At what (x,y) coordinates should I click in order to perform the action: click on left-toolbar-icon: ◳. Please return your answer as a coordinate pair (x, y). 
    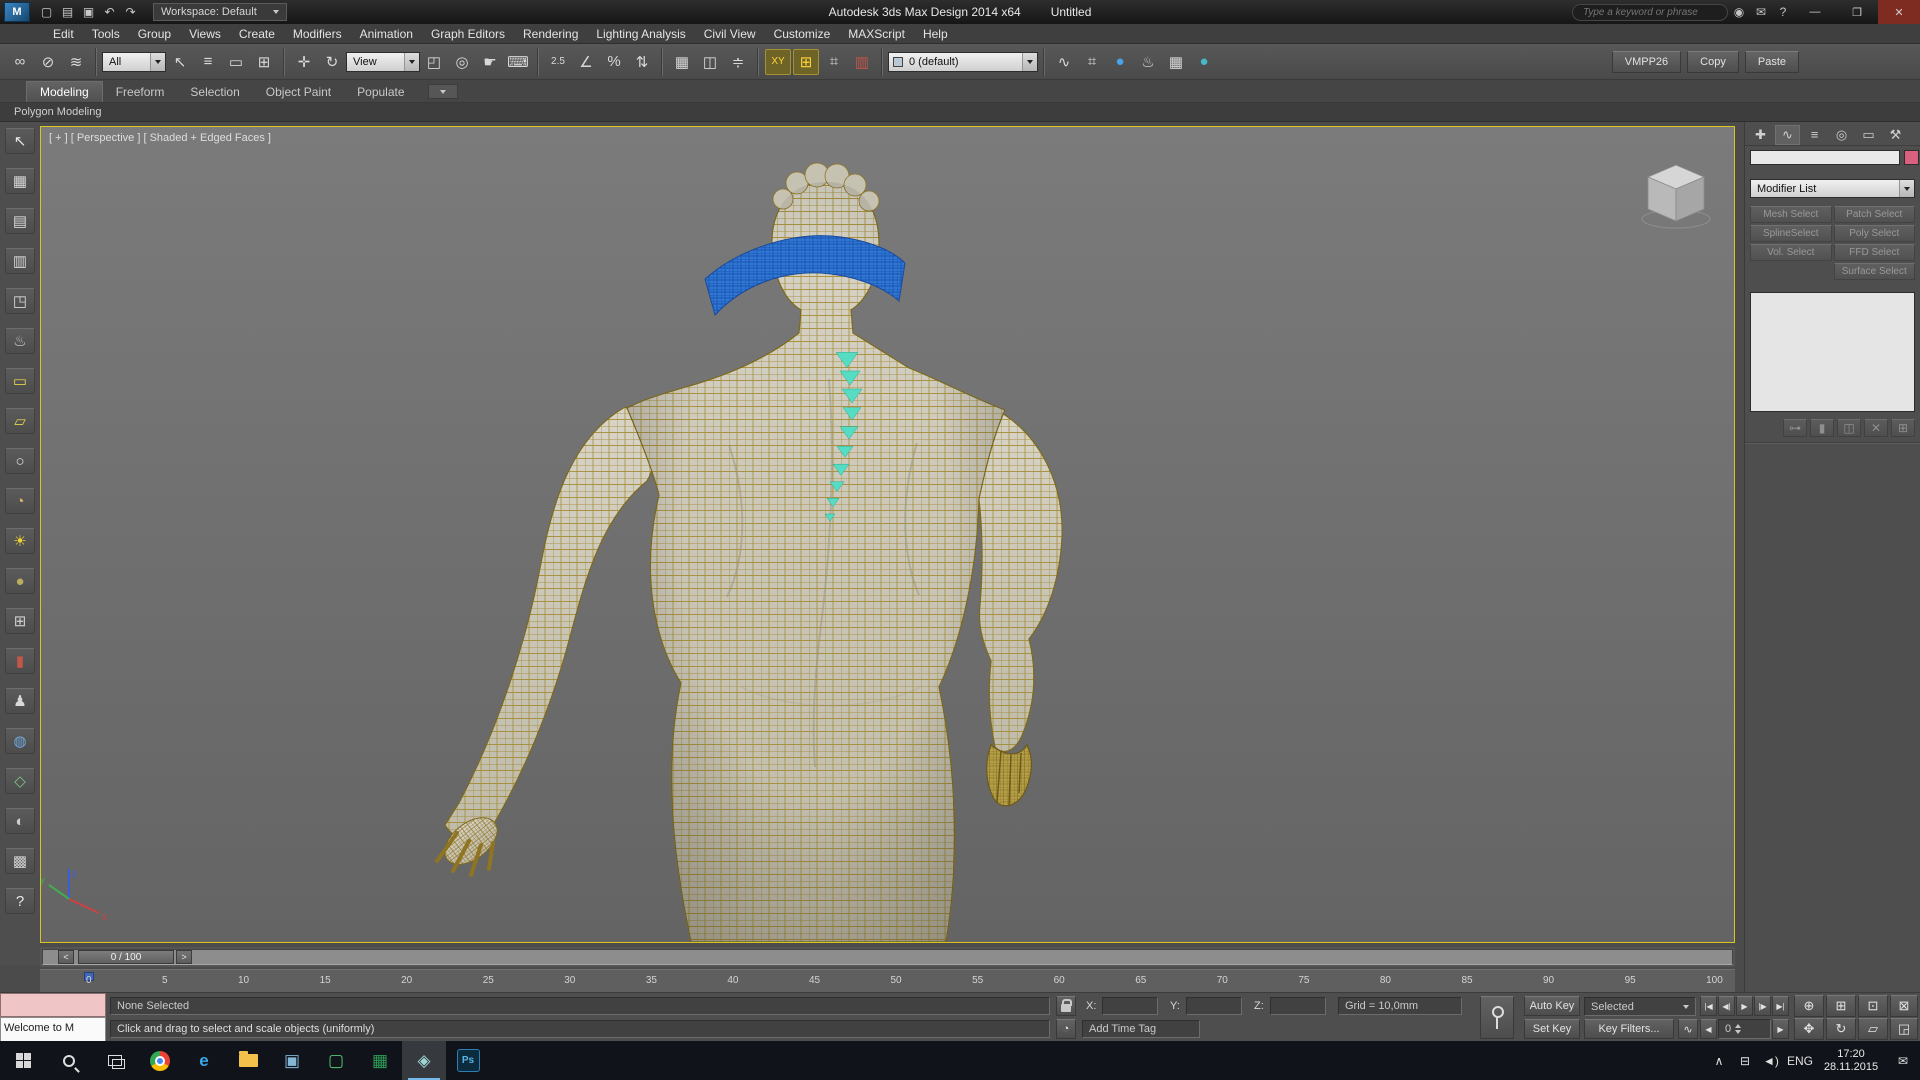
    Looking at the image, I should click on (20, 301).